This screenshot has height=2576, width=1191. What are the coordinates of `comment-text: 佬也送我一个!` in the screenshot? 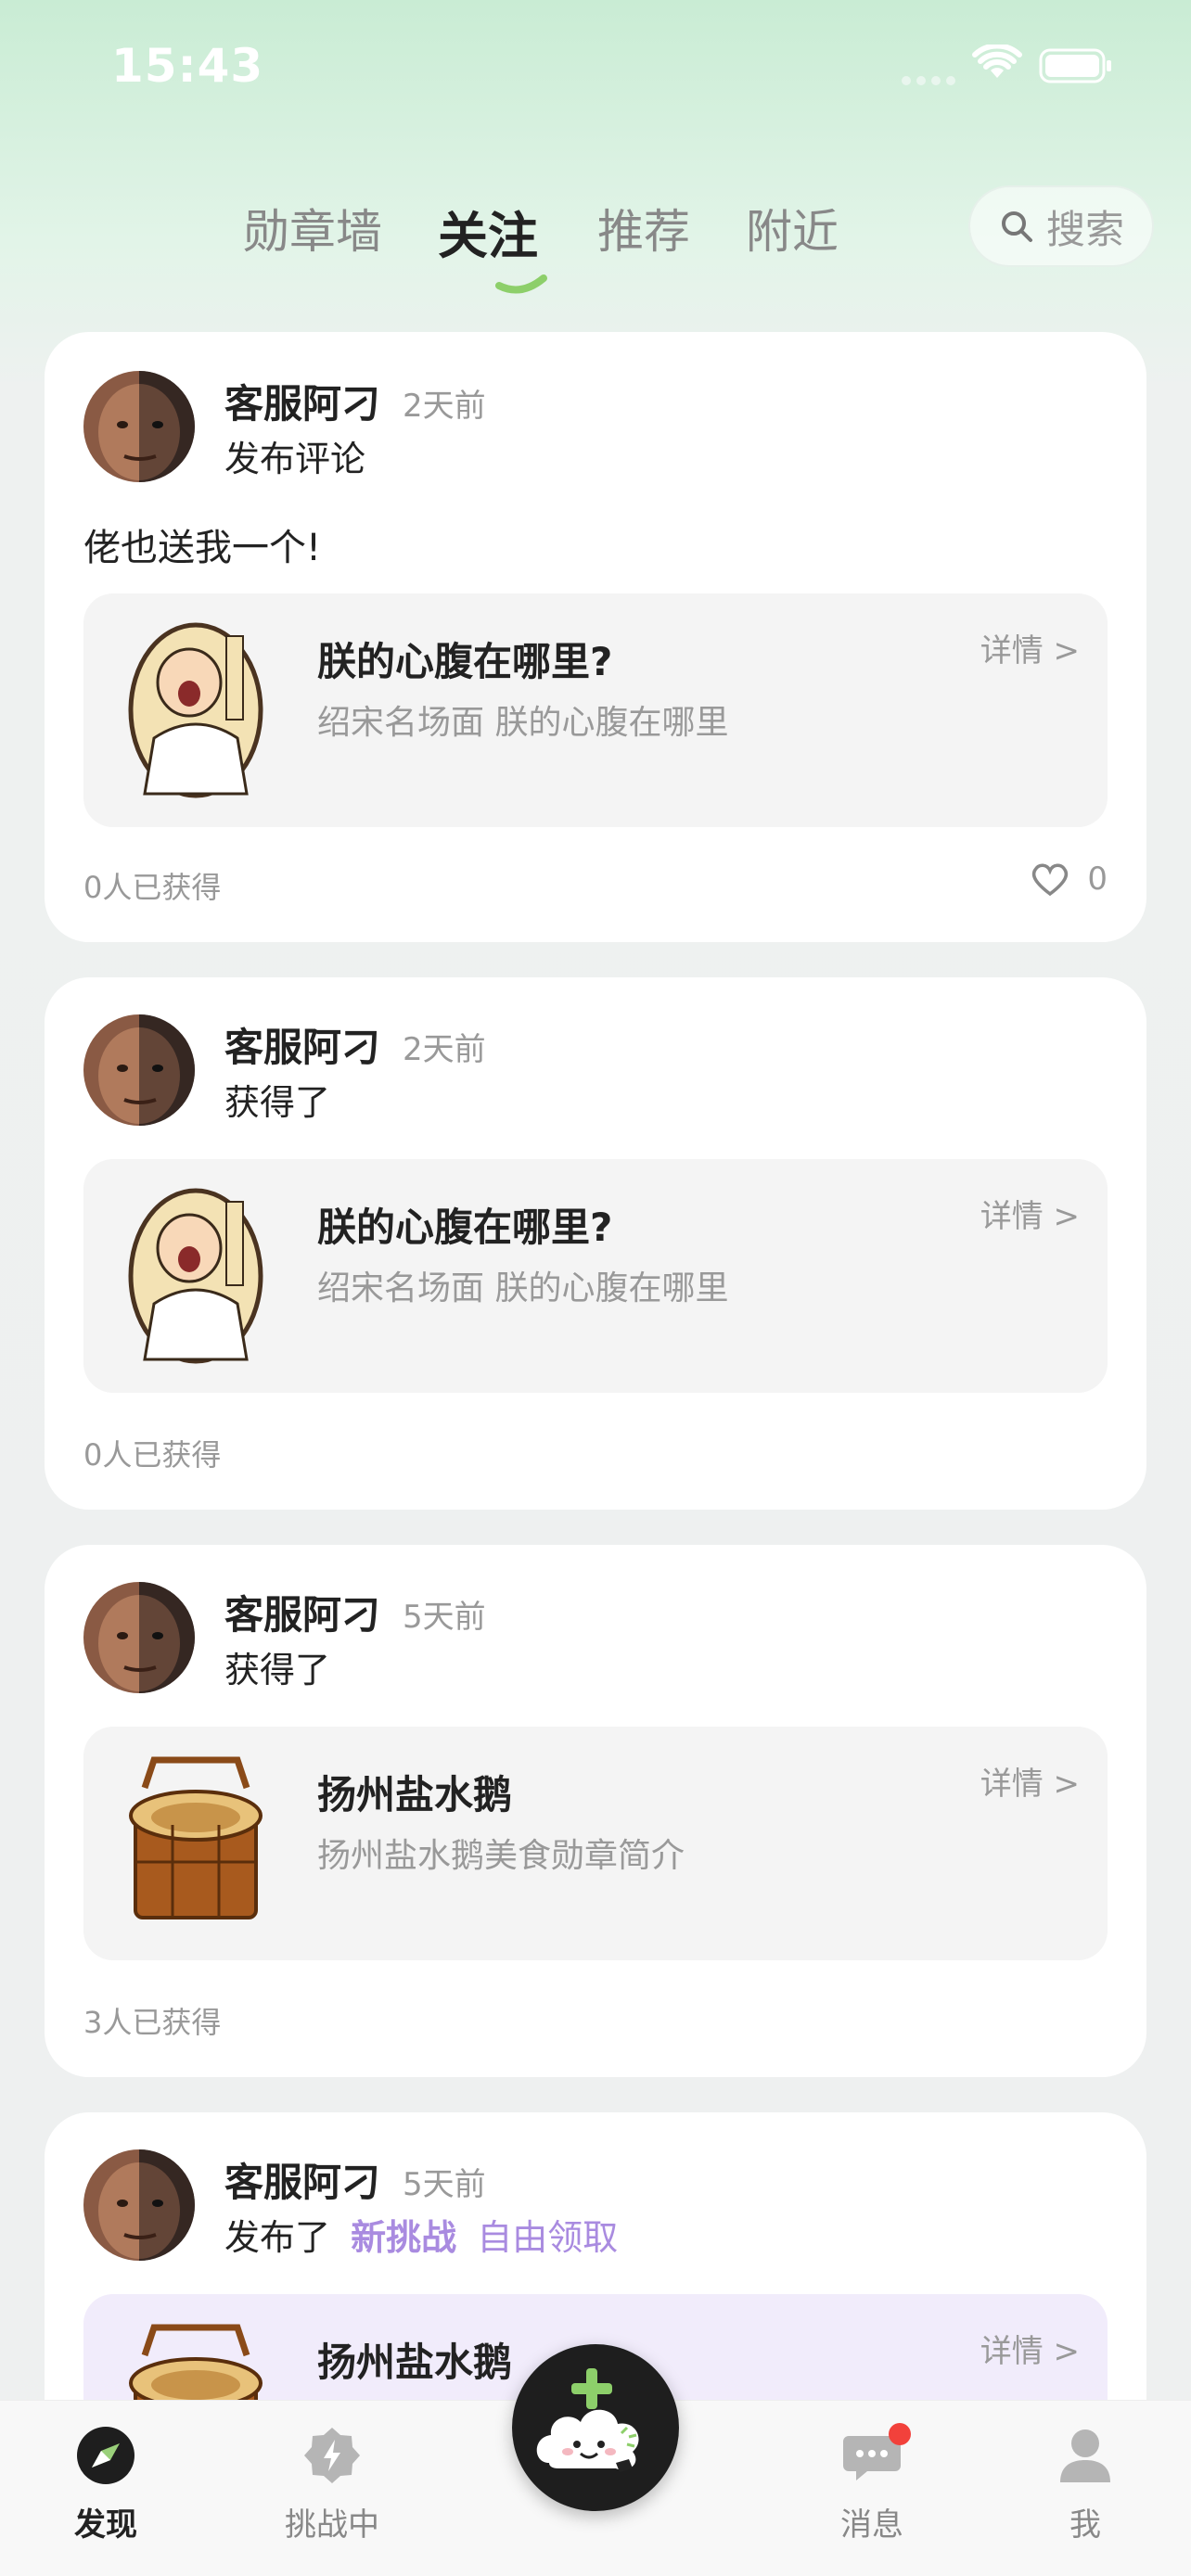 It's located at (202, 548).